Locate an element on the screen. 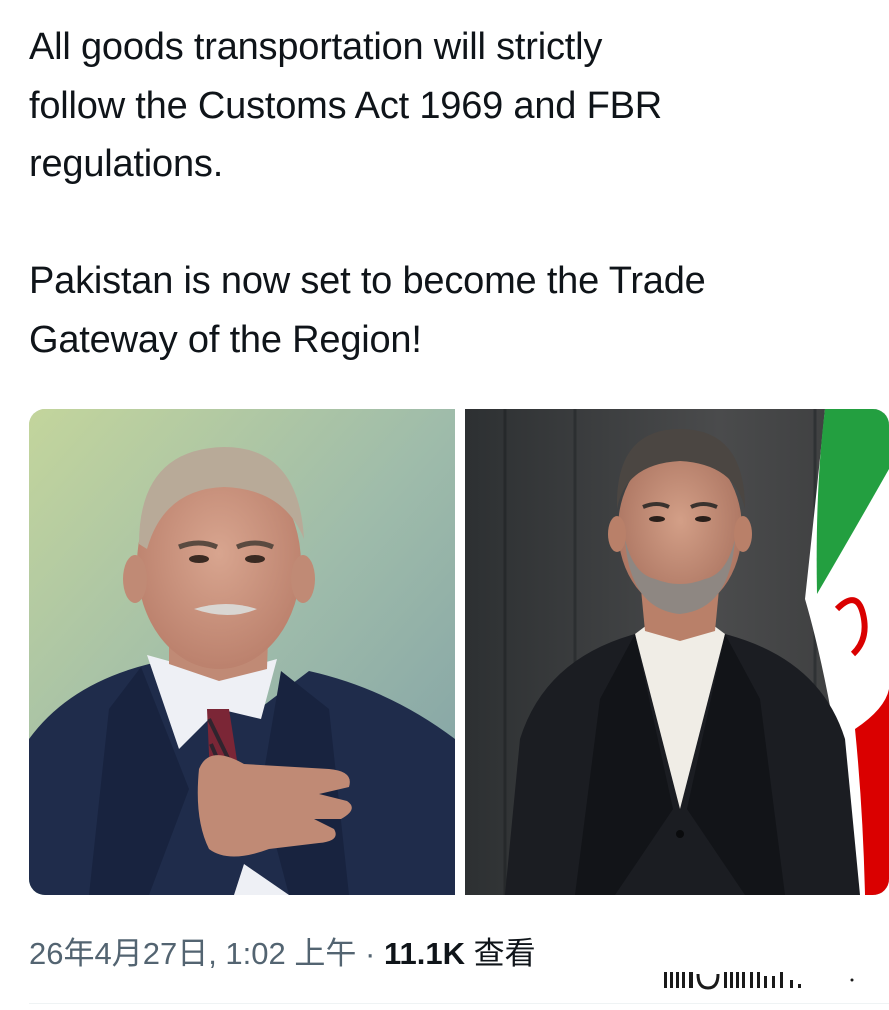 Image resolution: width=889 pixels, height=1010 pixels. tweet-timestamp: 26年4月27日, 1:02 上午 is located at coordinates (192, 953).